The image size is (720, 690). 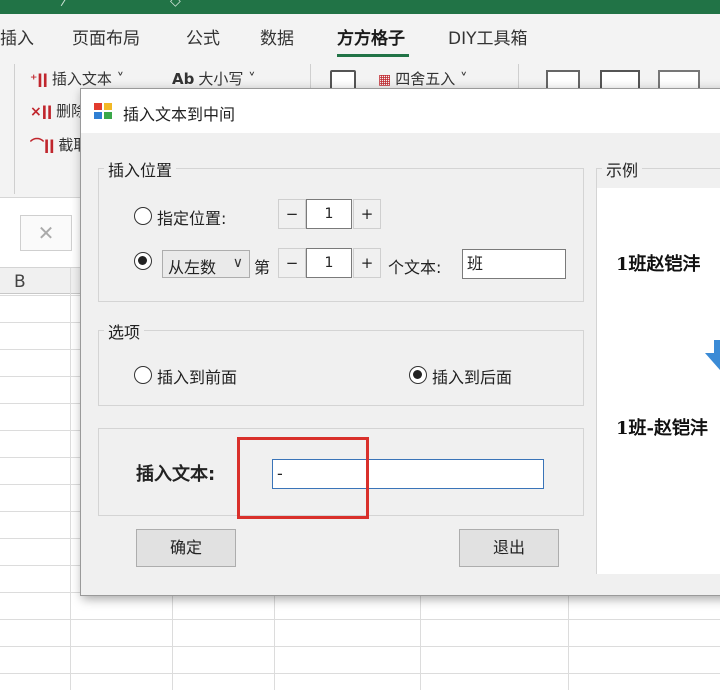 I want to click on cancel-formula-icon: ✕, so click(x=46, y=233).